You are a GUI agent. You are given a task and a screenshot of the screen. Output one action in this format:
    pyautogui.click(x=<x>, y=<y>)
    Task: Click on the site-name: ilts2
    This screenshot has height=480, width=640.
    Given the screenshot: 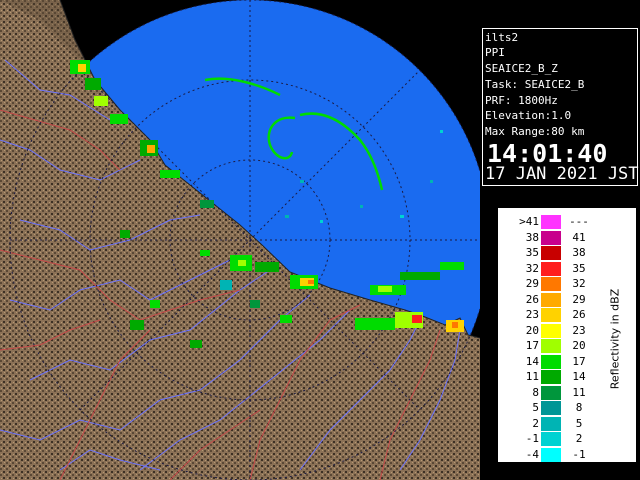 What is the action you would take?
    pyautogui.click(x=502, y=37)
    